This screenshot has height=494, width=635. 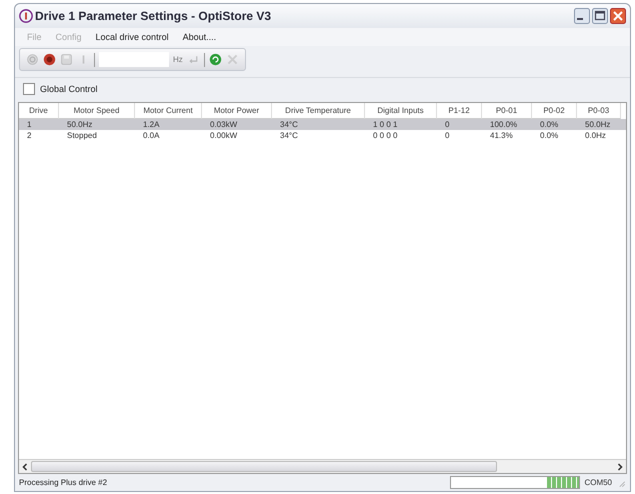 What do you see at coordinates (29, 124) in the screenshot?
I see `table-cell-text: 1` at bounding box center [29, 124].